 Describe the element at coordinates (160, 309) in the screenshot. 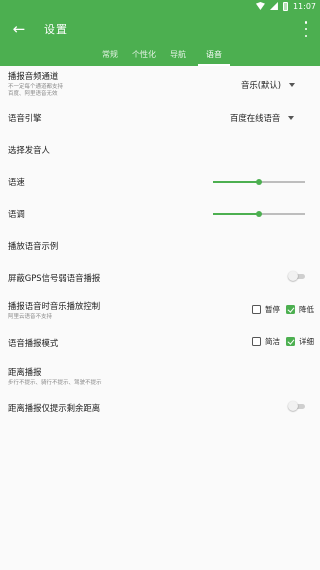

I see `setting-music-control: 播报语音时音乐播放控制 阿里云语音不支持 暂停 降低` at that location.